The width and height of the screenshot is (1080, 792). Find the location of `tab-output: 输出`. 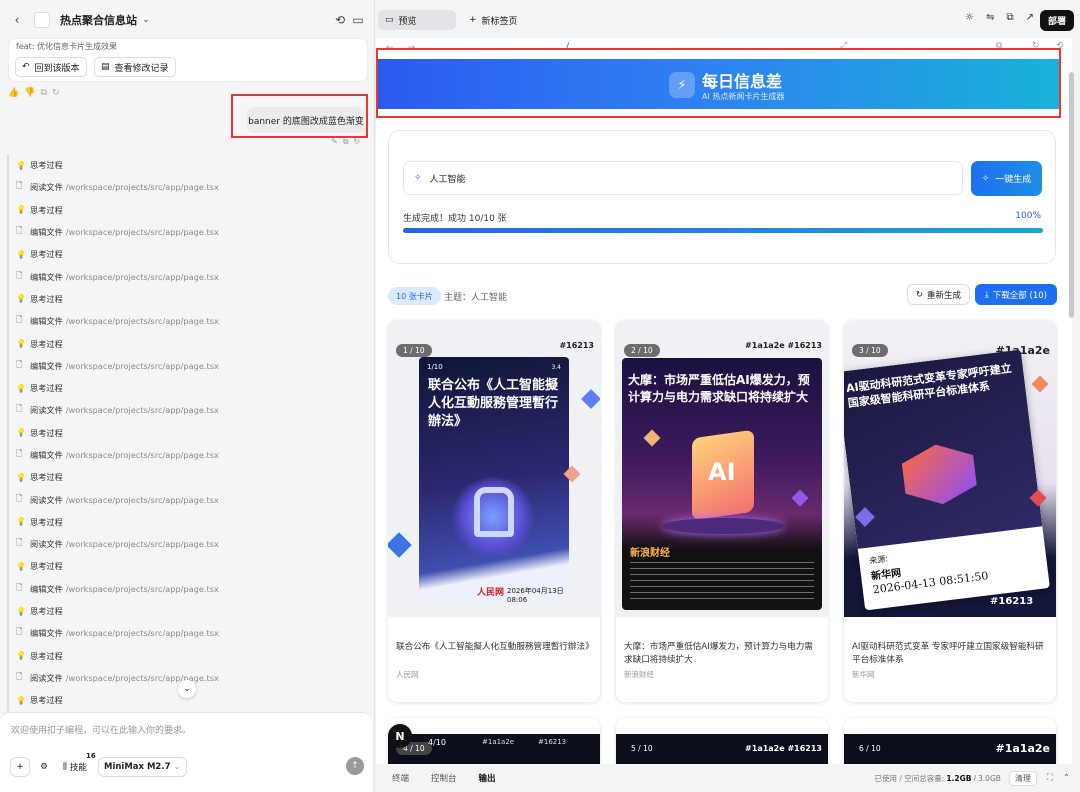

tab-output: 输出 is located at coordinates (487, 778).